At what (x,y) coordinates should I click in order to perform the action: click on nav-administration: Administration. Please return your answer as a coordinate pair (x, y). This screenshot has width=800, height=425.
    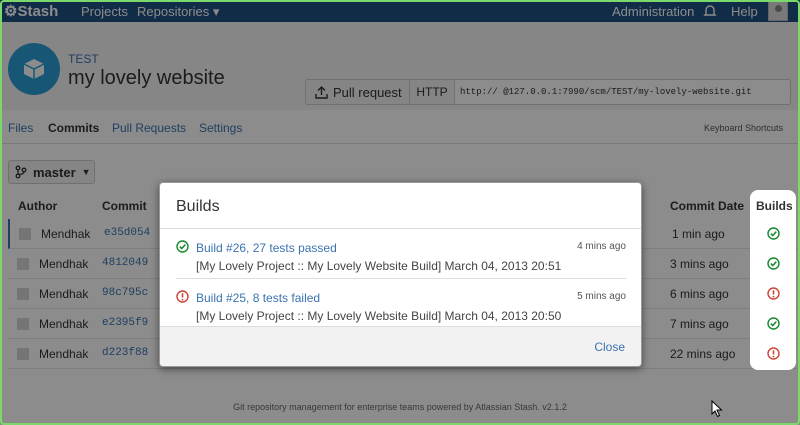
    Looking at the image, I should click on (653, 11).